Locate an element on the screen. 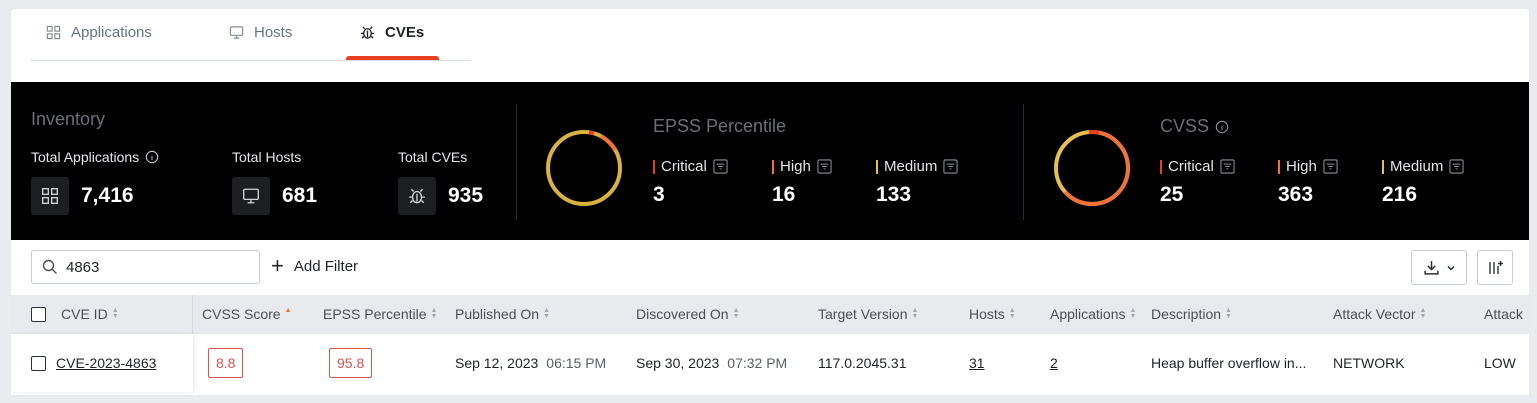 The image size is (1537, 403). search-input is located at coordinates (151, 267).